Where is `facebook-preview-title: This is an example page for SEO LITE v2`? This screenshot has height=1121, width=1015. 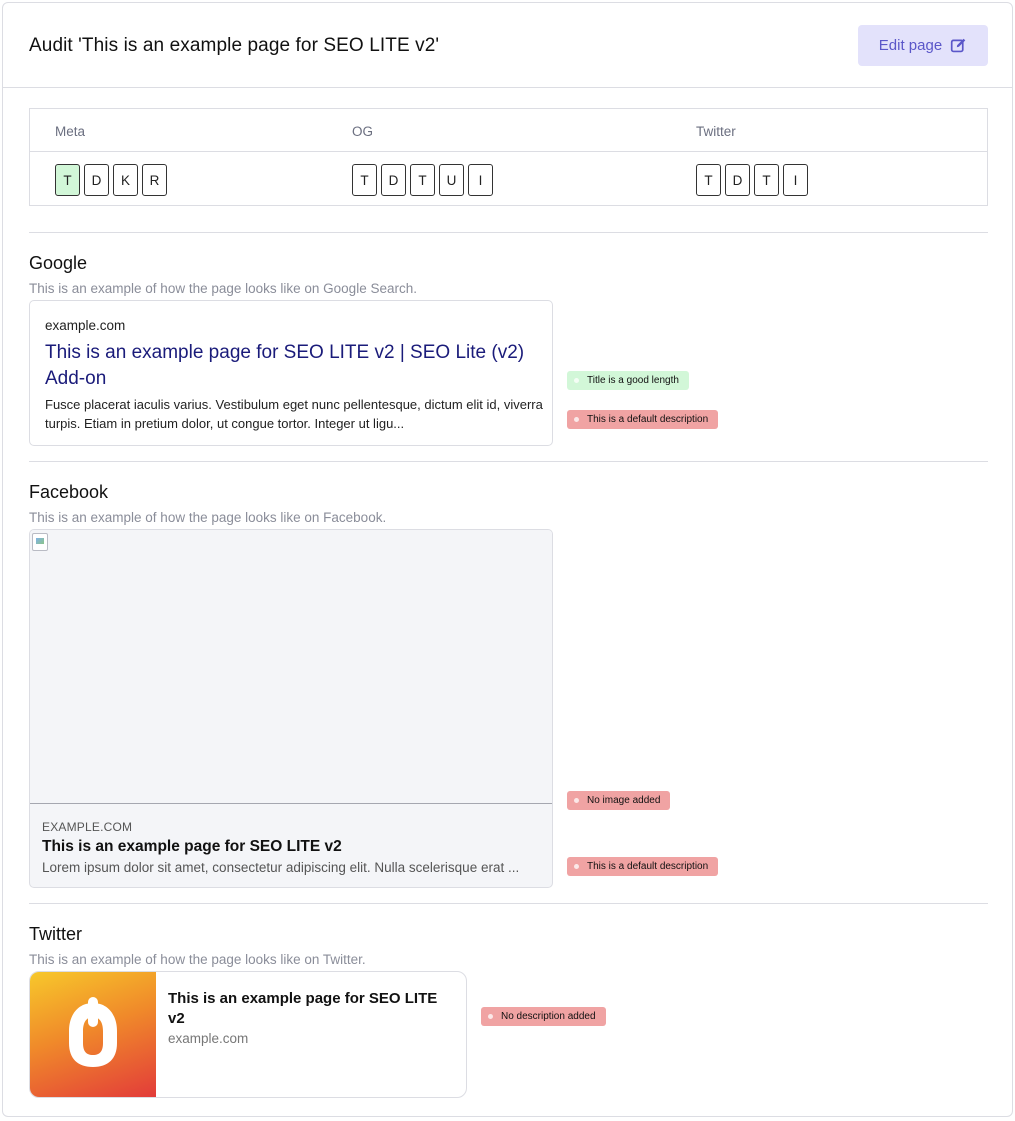 facebook-preview-title: This is an example page for SEO LITE v2 is located at coordinates (192, 846).